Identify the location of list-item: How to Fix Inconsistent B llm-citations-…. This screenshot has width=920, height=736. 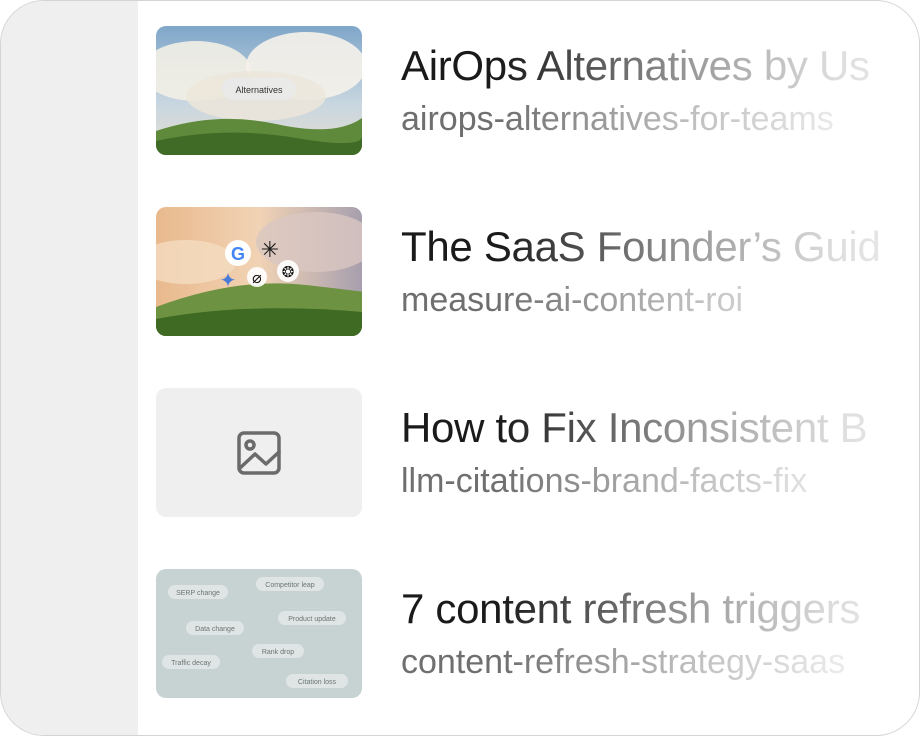
(537, 453).